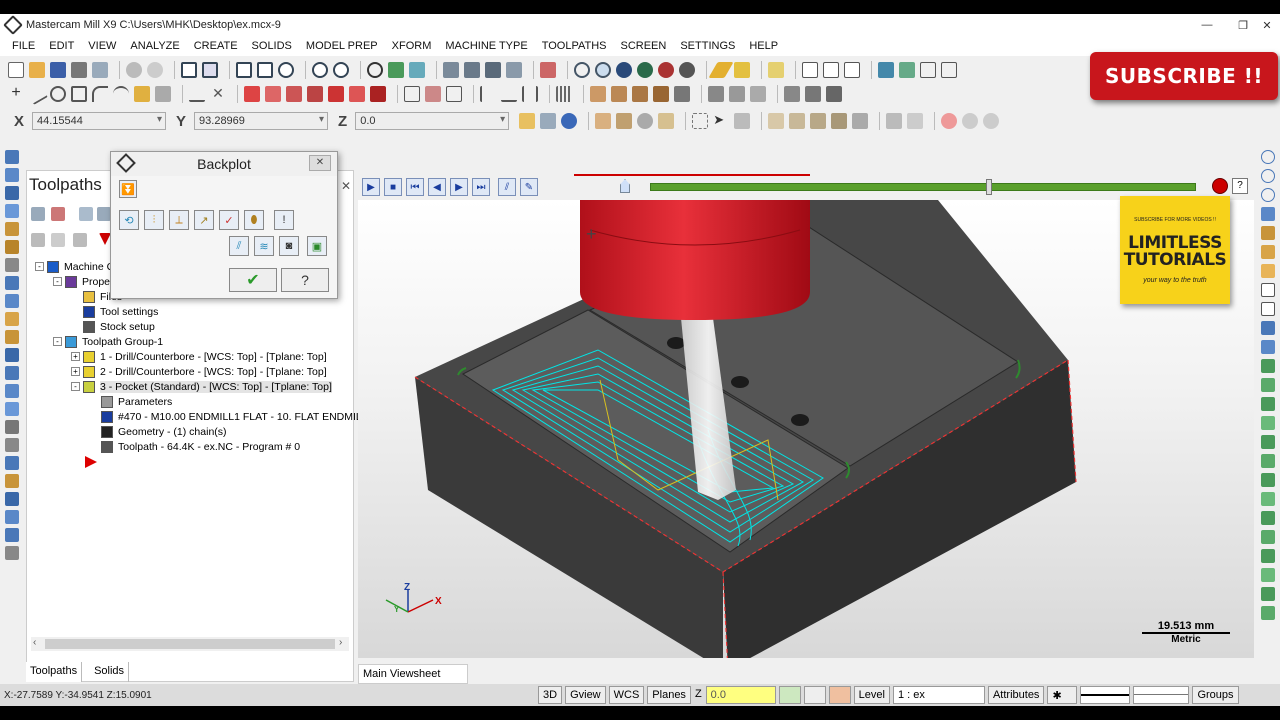 The height and width of the screenshot is (720, 1280). I want to click on undo-icon, so click(134, 70).